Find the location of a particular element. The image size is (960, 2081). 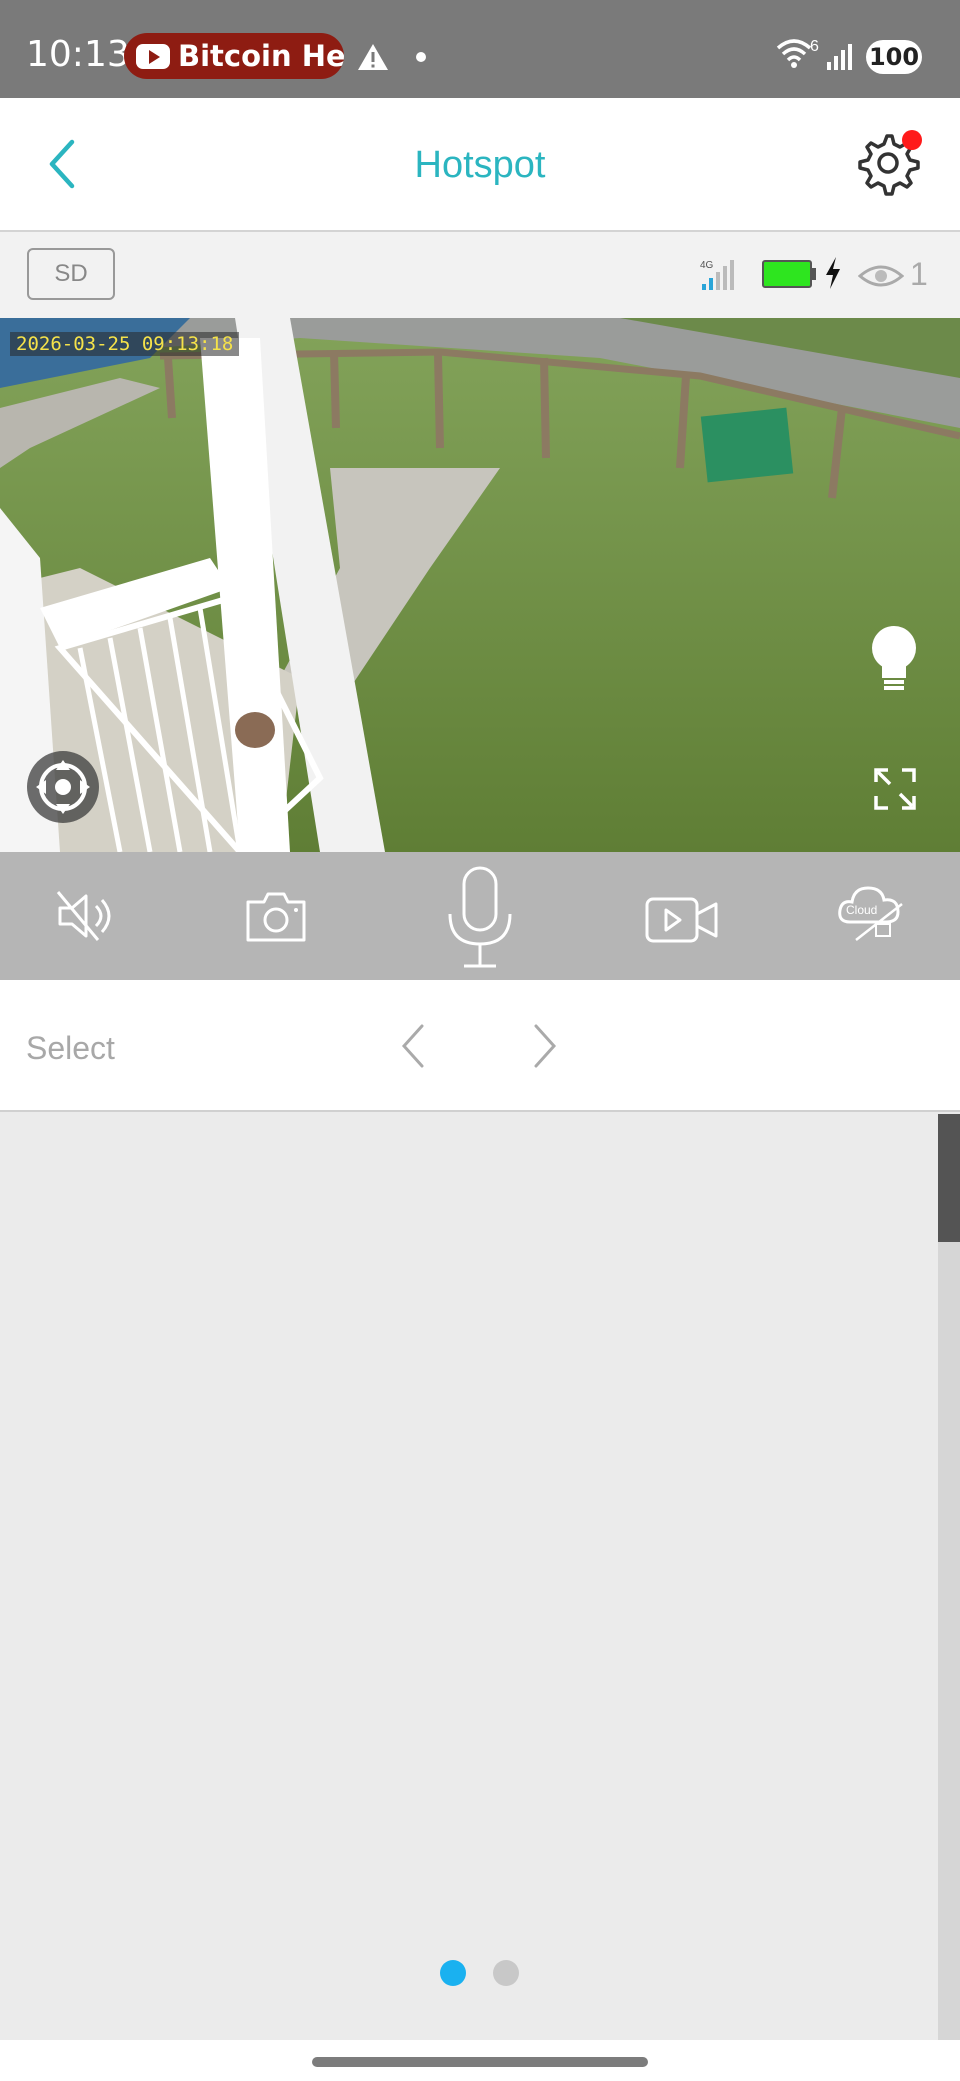

floodlight-bulb-icon is located at coordinates (894, 659).